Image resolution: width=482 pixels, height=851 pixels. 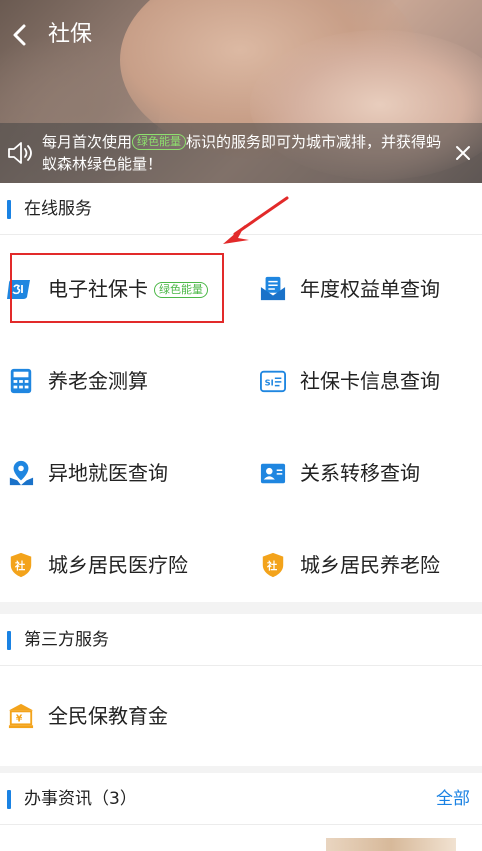 I want to click on service-label: 全民保教育金, so click(x=108, y=716).